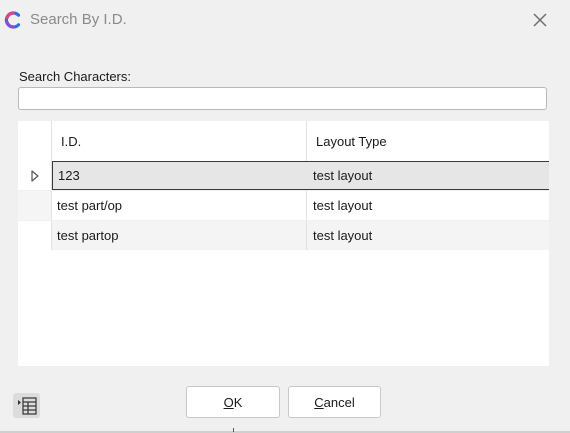 This screenshot has height=433, width=570. I want to click on search-characters-label: Search Characters:, so click(75, 76).